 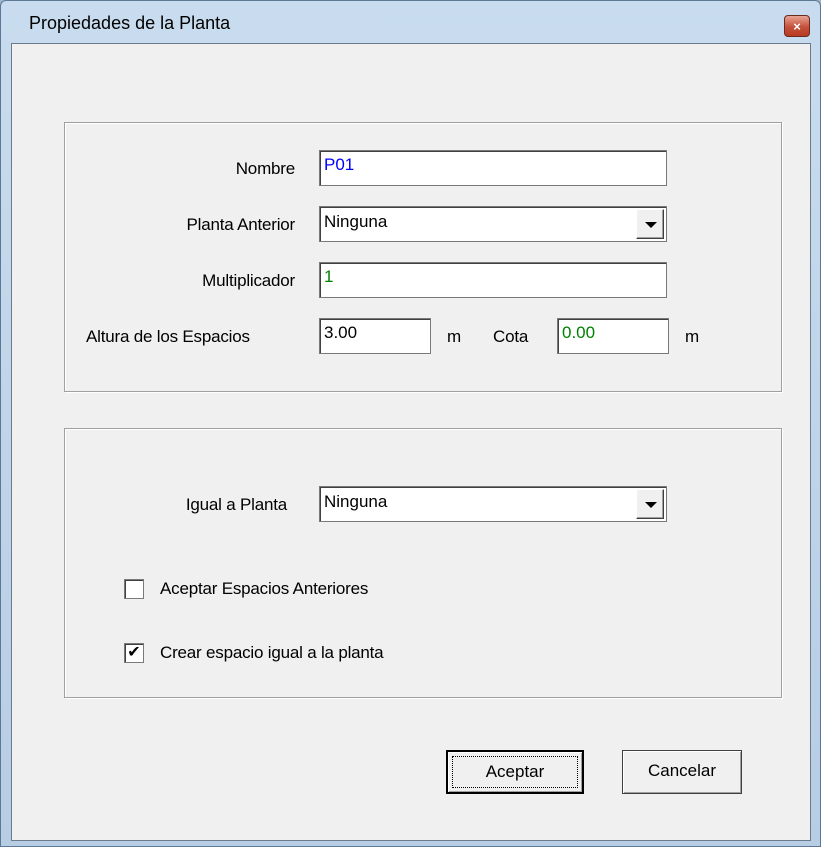 I want to click on crear-espacio-checkbox: ✔, so click(x=134, y=653).